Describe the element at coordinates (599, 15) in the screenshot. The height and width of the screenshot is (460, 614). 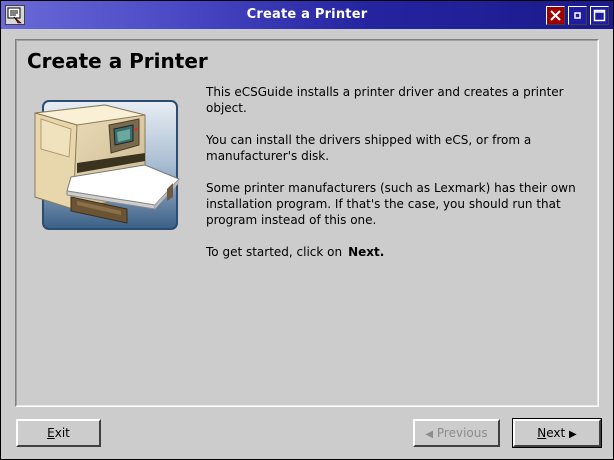
I see `maximize-icon` at that location.